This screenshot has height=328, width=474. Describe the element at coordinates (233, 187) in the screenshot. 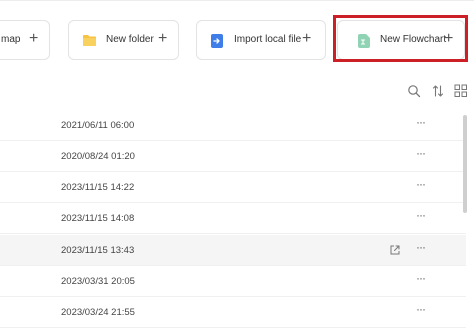

I see `table-row: 2023/11/15 14:22 ···` at that location.